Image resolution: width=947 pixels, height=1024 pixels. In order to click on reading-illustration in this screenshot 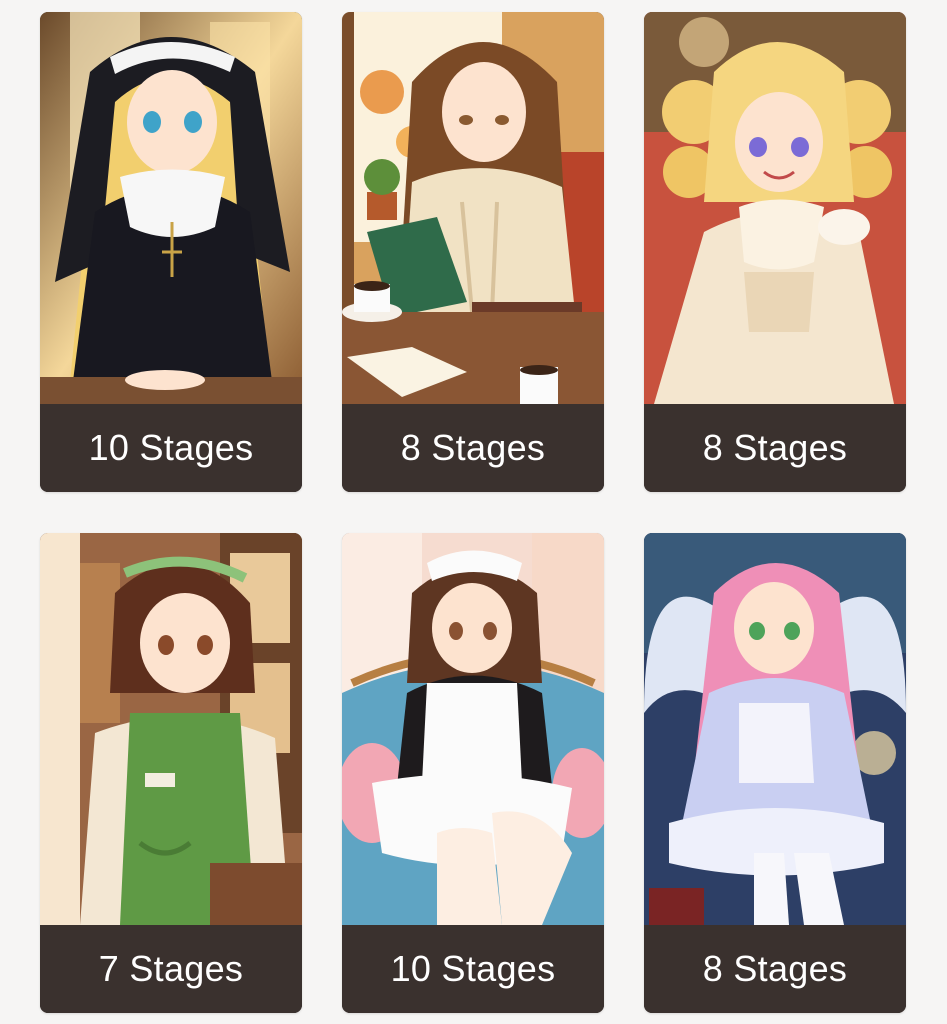, I will do `click(473, 208)`.